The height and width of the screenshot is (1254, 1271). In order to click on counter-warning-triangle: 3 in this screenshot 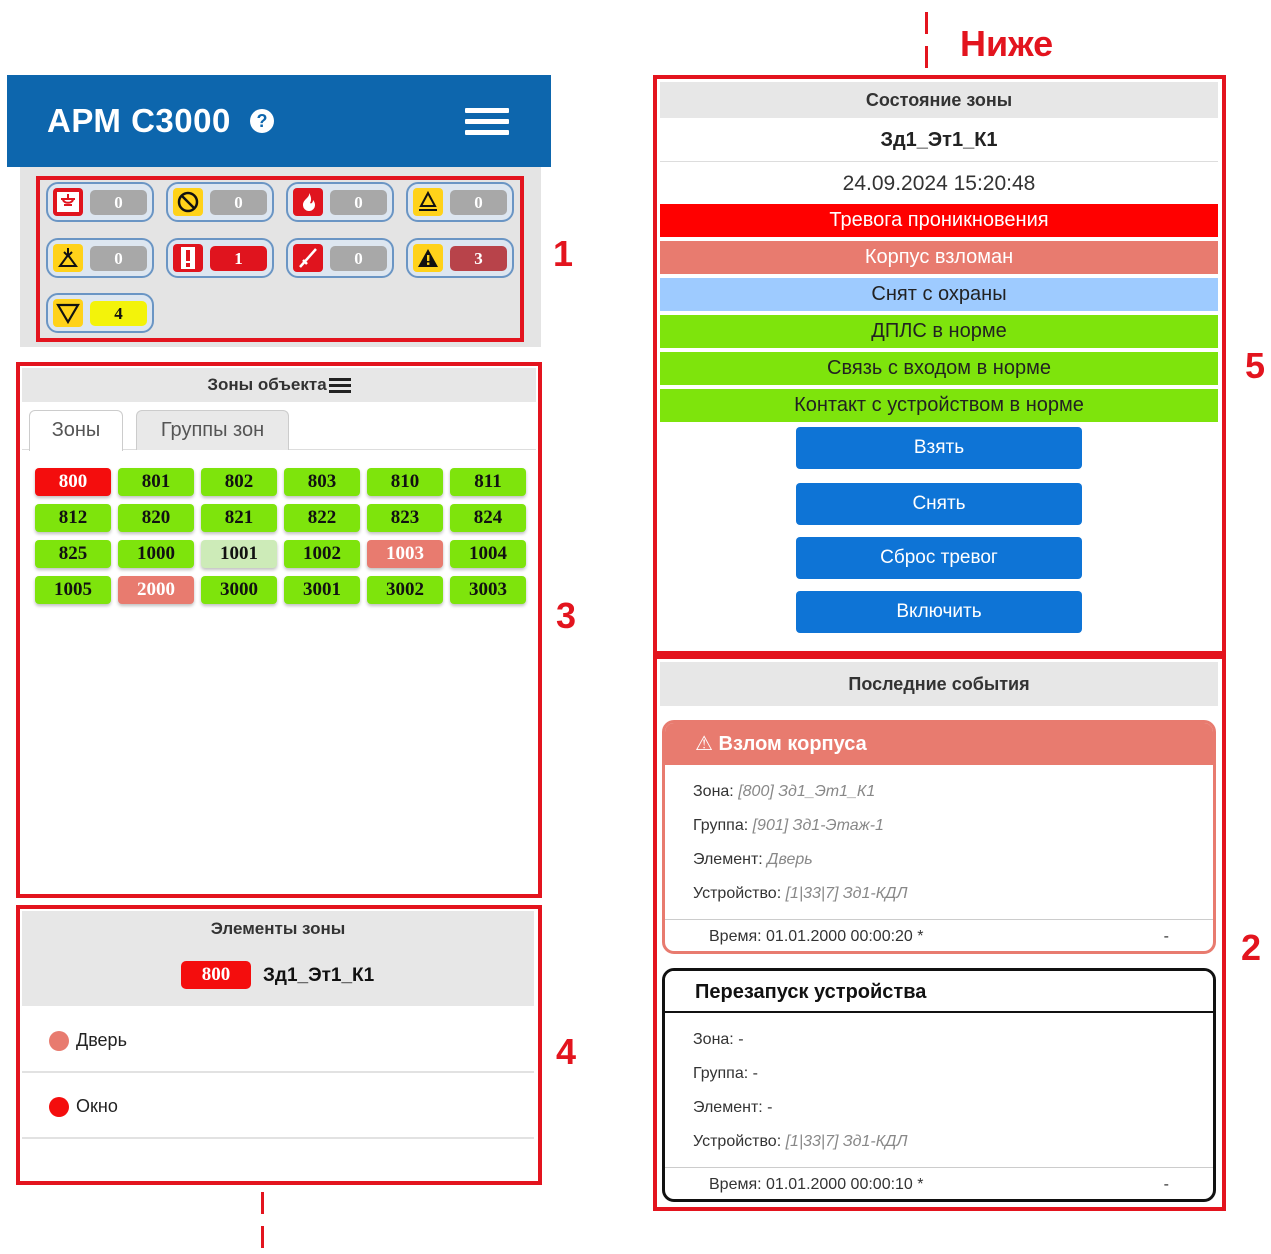, I will do `click(460, 258)`.